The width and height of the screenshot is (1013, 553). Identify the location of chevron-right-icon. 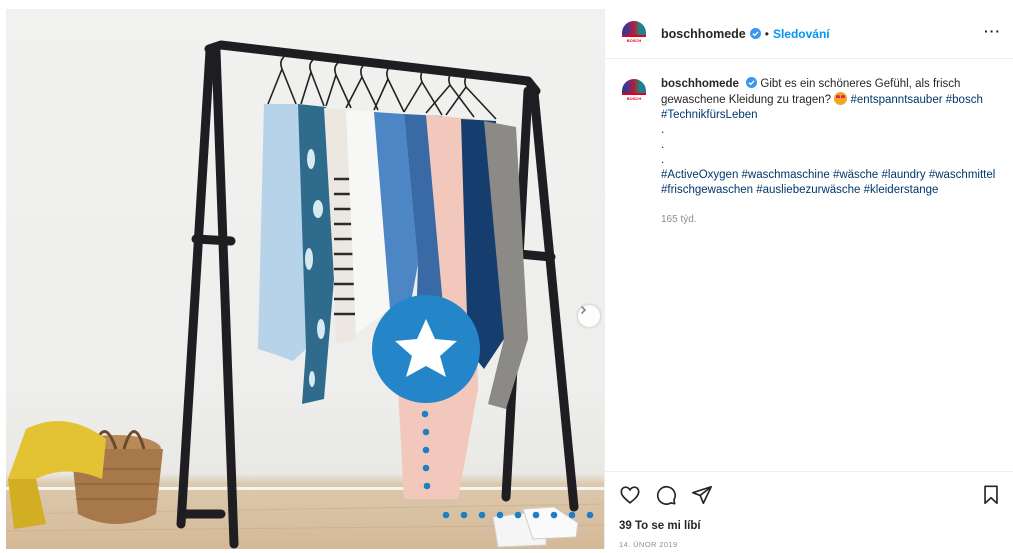
(583, 310).